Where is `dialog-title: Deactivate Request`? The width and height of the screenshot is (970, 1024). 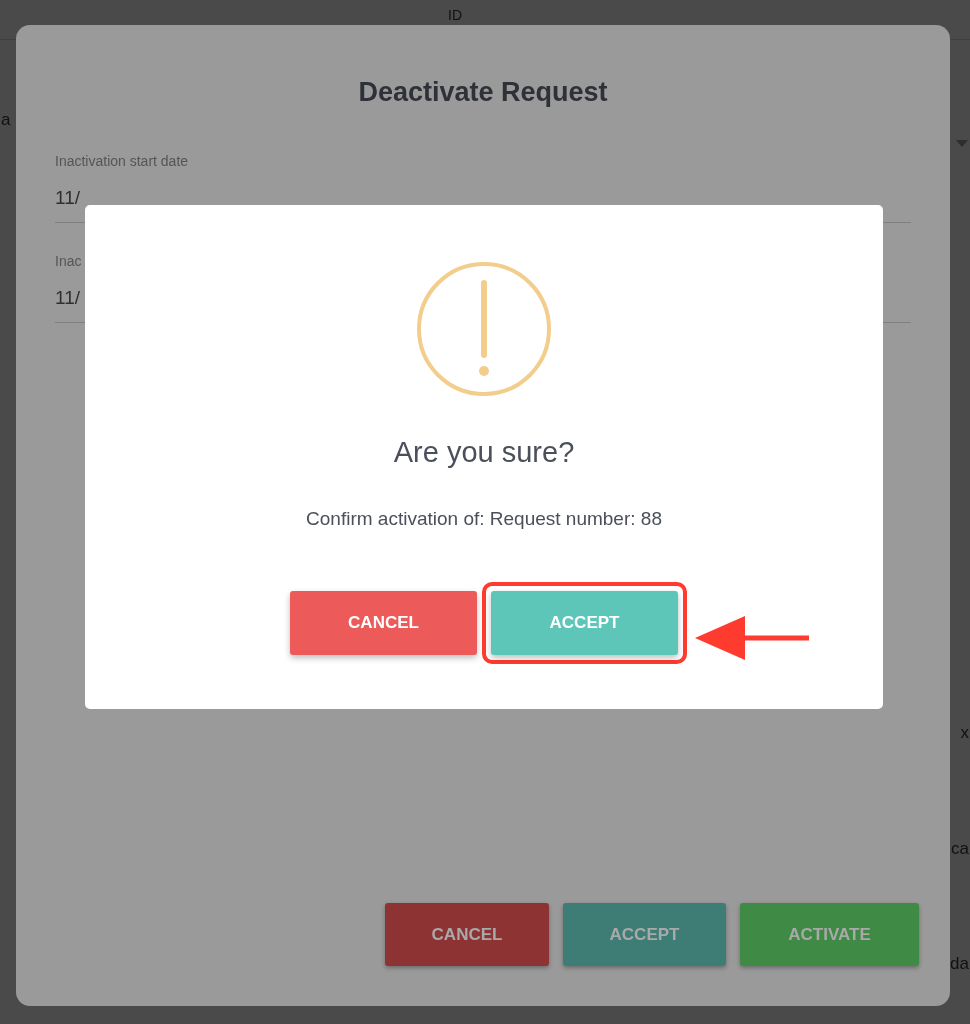 dialog-title: Deactivate Request is located at coordinates (483, 92).